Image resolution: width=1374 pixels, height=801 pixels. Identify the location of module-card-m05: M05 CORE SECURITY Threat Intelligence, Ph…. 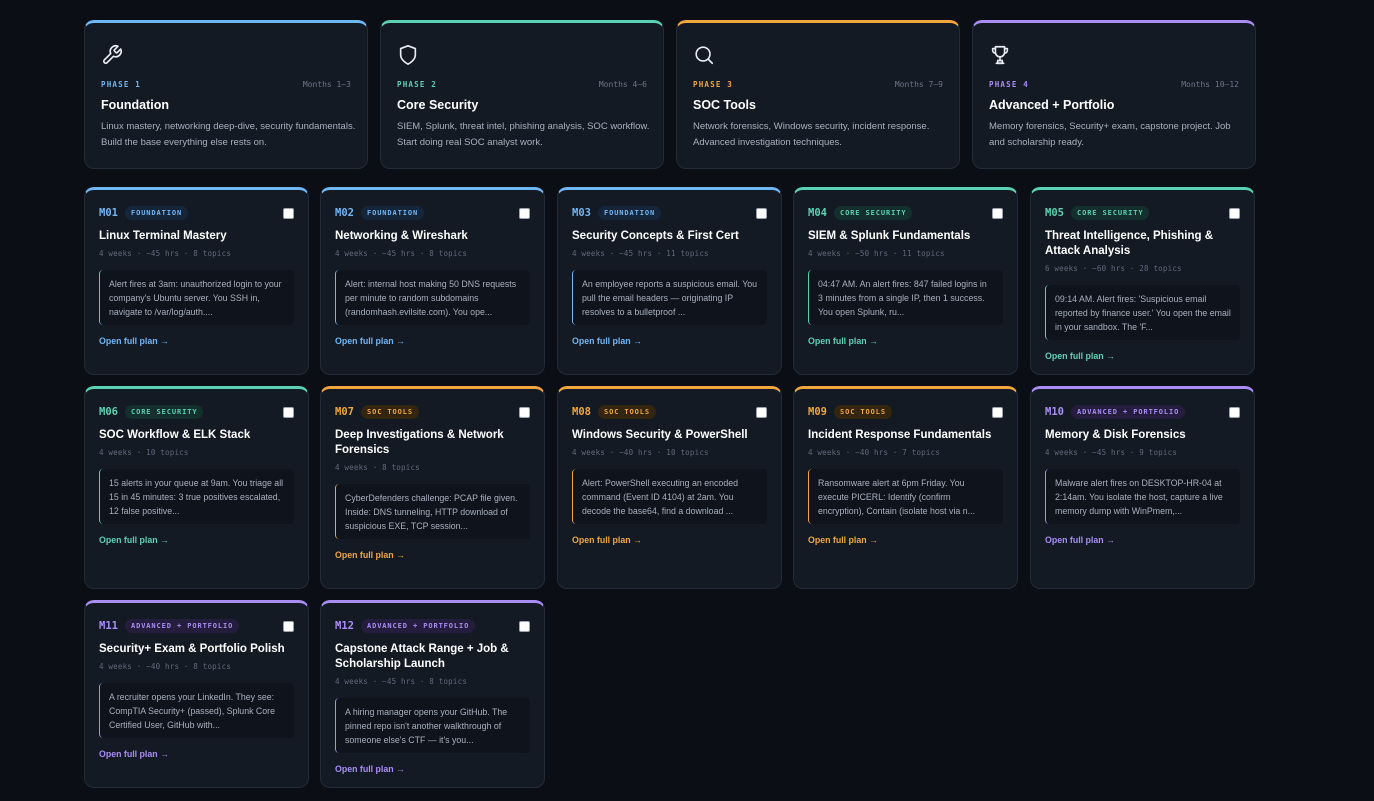
(1142, 281).